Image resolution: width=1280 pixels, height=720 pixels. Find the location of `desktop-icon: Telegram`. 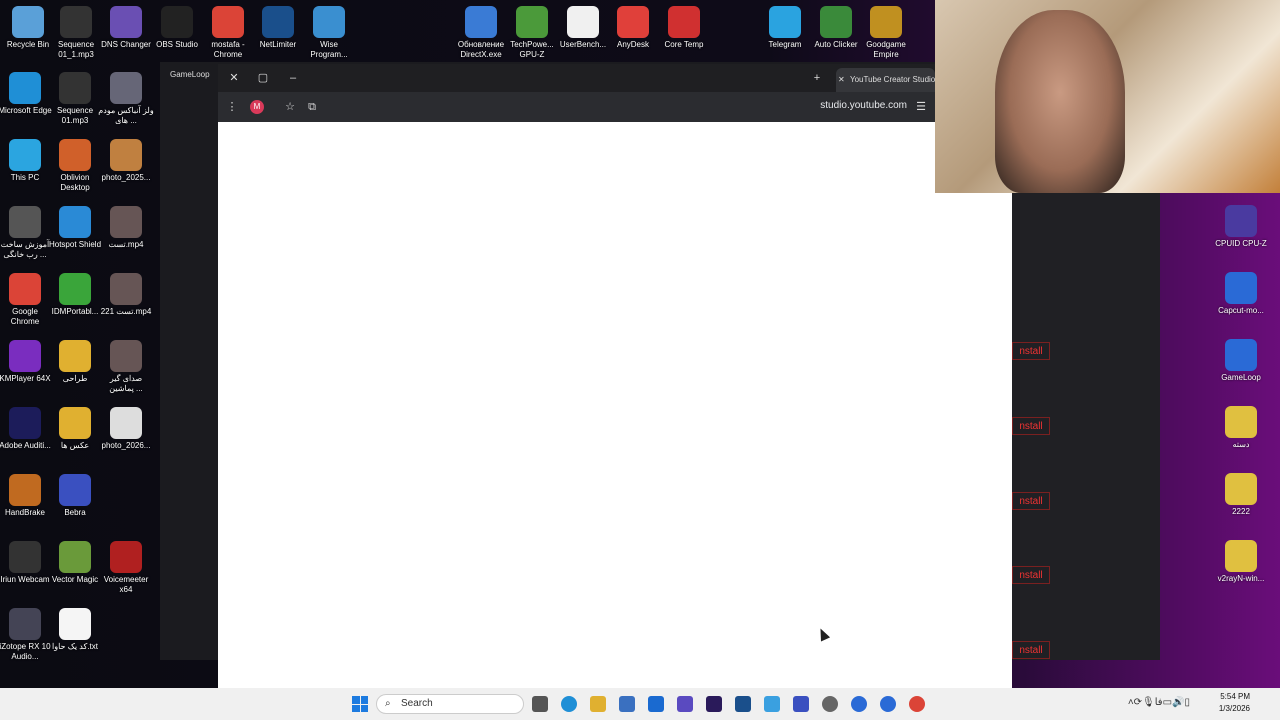

desktop-icon: Telegram is located at coordinates (785, 28).